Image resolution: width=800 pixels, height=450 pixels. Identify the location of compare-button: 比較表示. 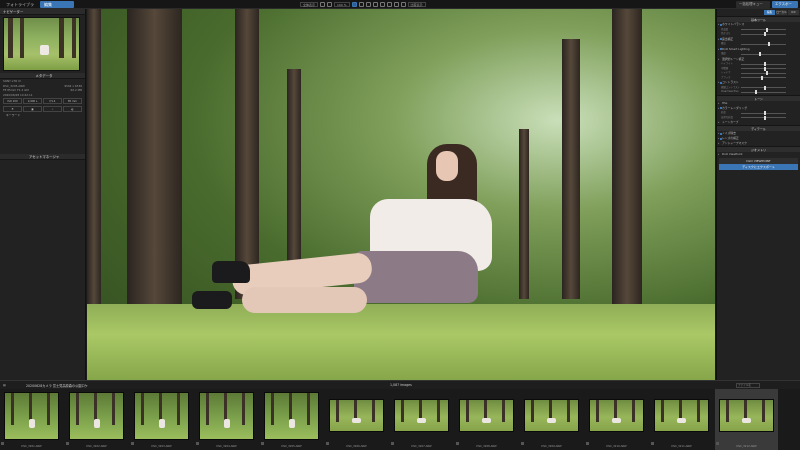
(416, 4).